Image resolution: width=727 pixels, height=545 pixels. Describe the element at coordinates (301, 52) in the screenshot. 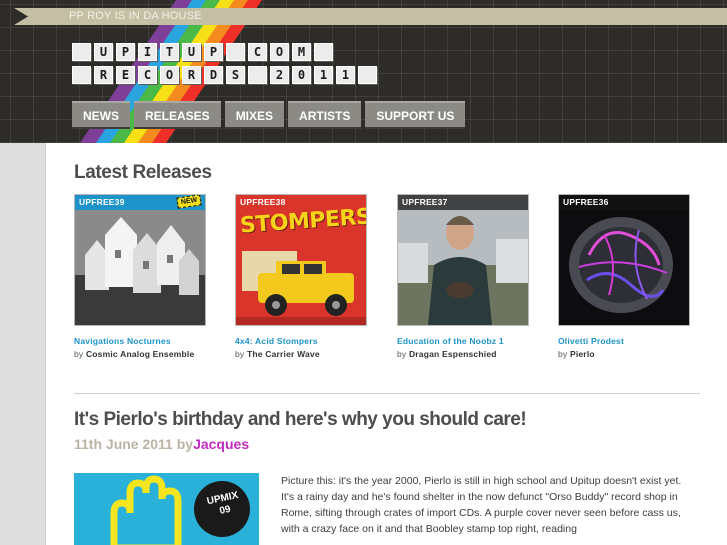

I see `logo-letter-tile: M` at that location.